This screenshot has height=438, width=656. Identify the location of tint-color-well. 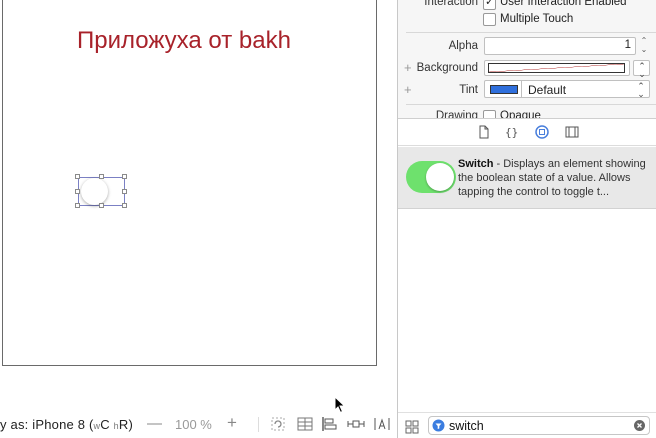
(503, 89).